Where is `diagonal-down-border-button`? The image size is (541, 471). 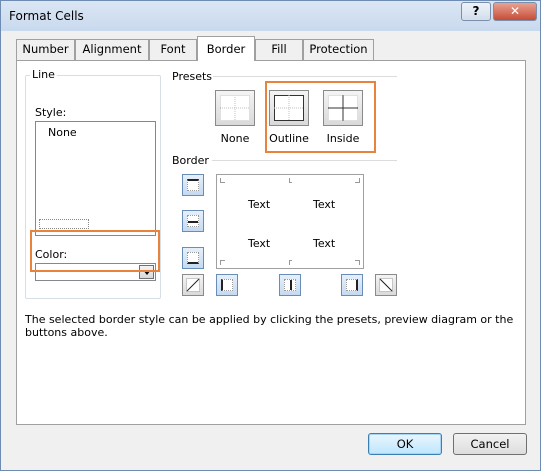
diagonal-down-border-button is located at coordinates (386, 285).